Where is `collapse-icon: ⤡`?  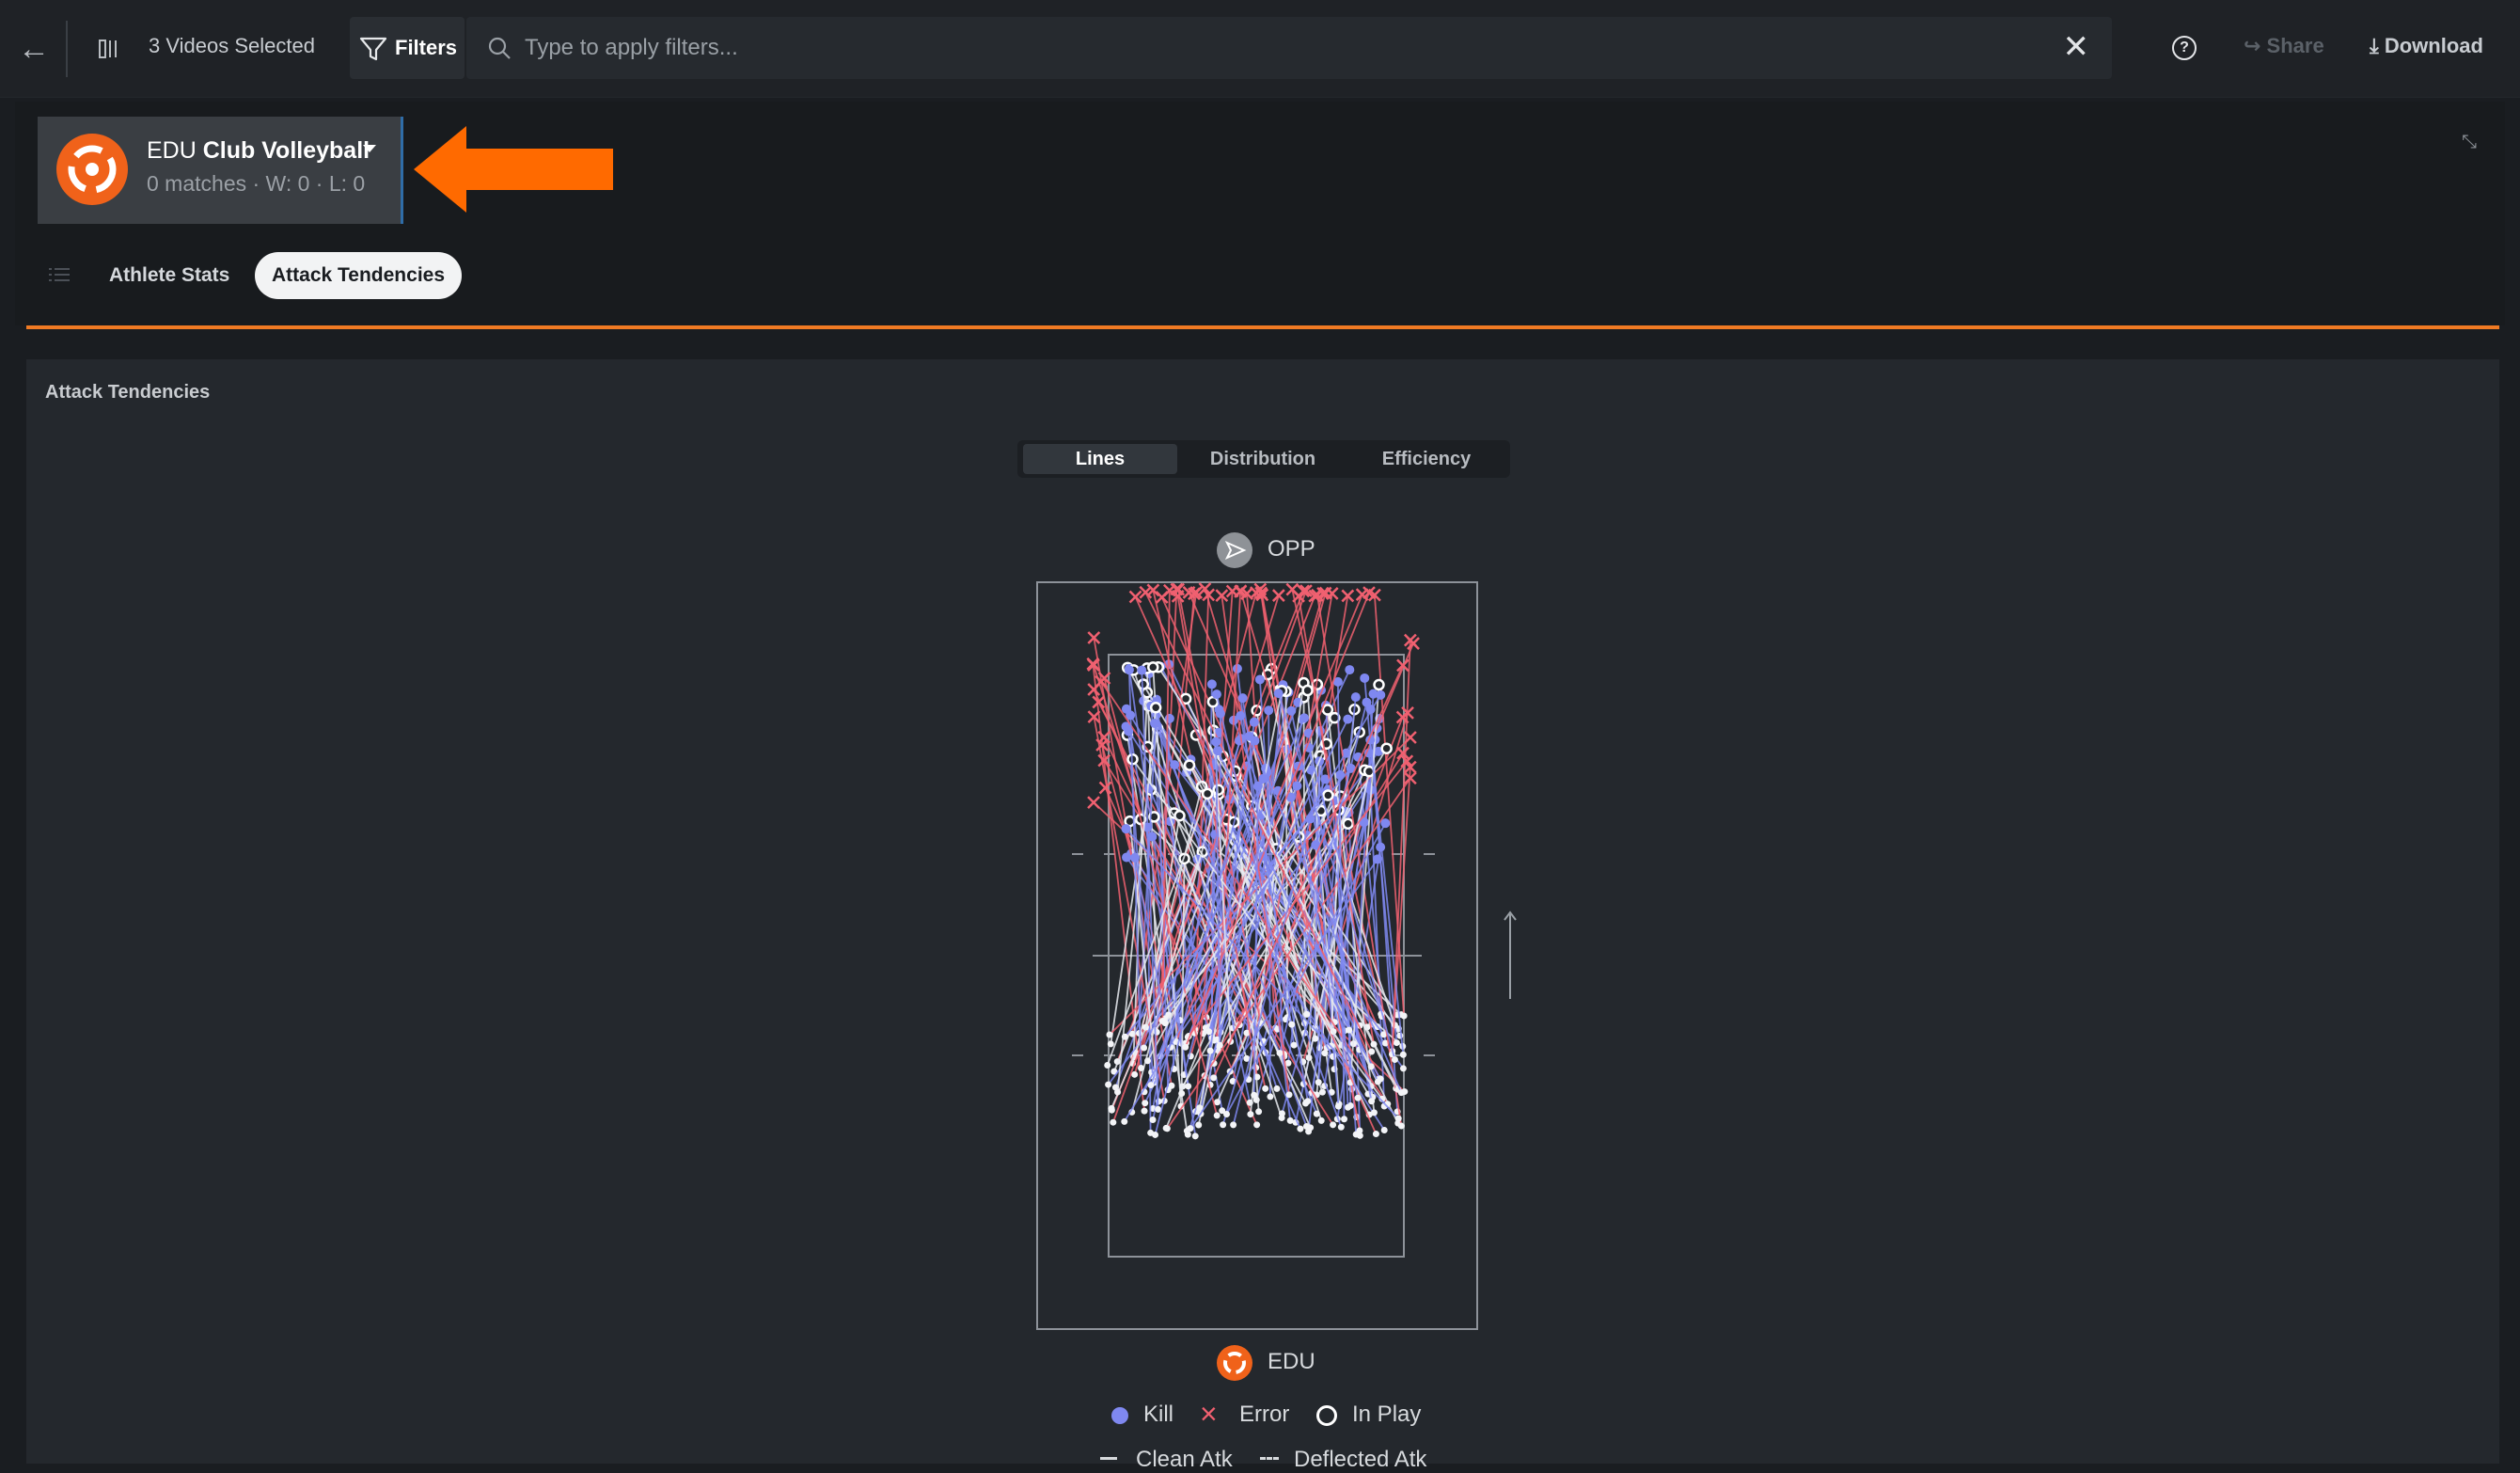
collapse-icon: ⤡ is located at coordinates (2469, 143).